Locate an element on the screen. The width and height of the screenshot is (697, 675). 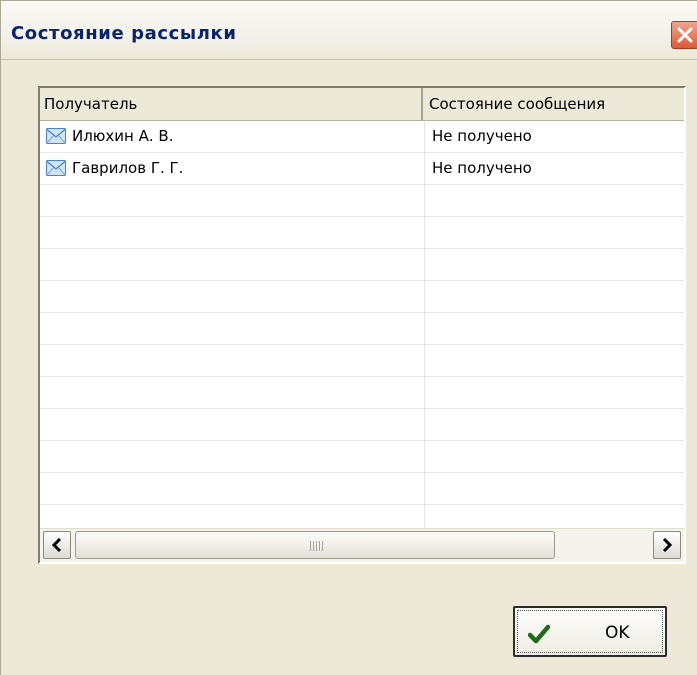
arrow-left-icon is located at coordinates (56, 545).